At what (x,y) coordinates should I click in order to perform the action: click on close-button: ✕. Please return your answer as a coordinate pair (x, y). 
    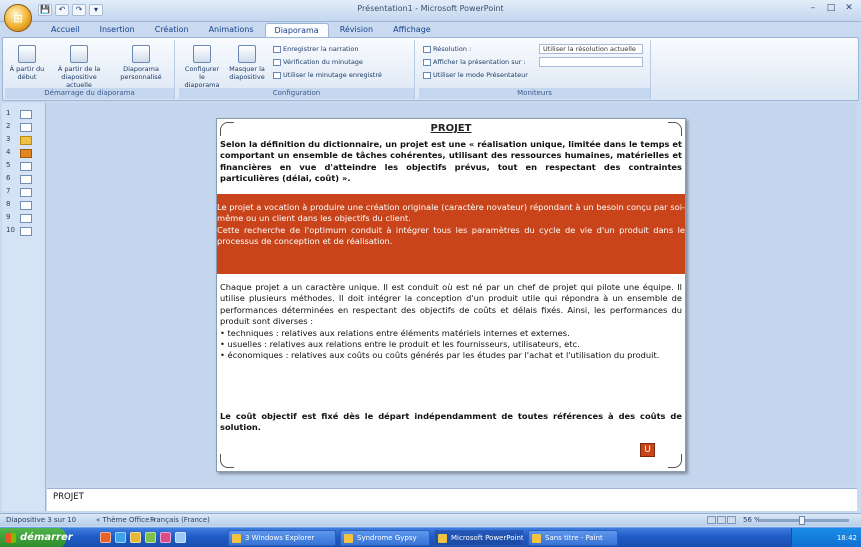
    Looking at the image, I should click on (849, 9).